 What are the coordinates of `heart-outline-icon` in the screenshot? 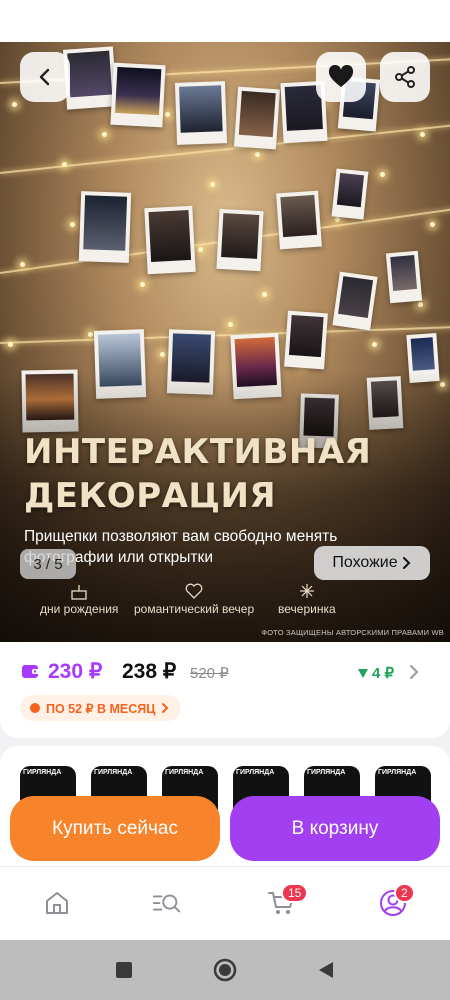 It's located at (194, 591).